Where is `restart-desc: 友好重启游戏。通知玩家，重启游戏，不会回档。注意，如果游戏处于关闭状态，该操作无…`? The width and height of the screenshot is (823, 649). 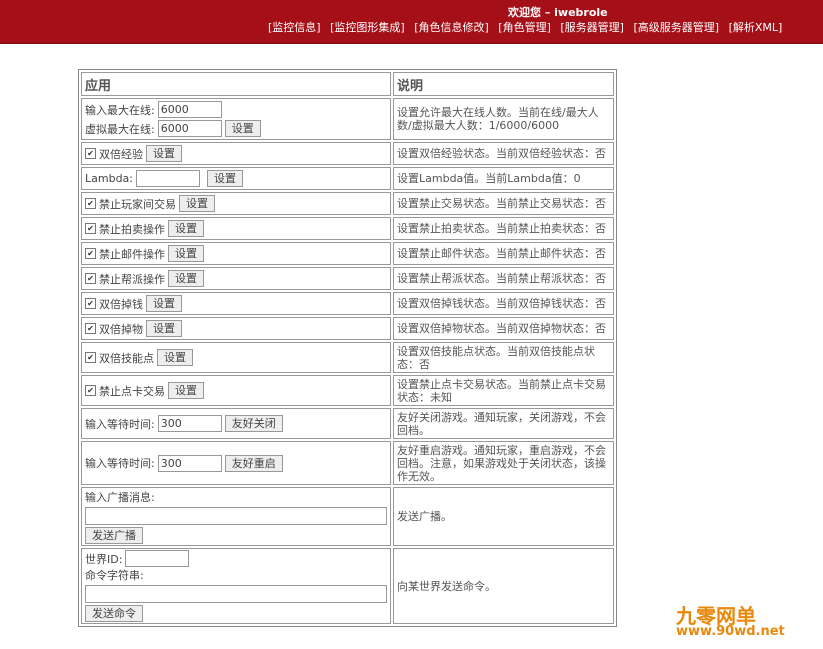 restart-desc: 友好重启游戏。通知玩家，重启游戏，不会回档。注意，如果游戏处于关闭状态，该操作无… is located at coordinates (503, 463).